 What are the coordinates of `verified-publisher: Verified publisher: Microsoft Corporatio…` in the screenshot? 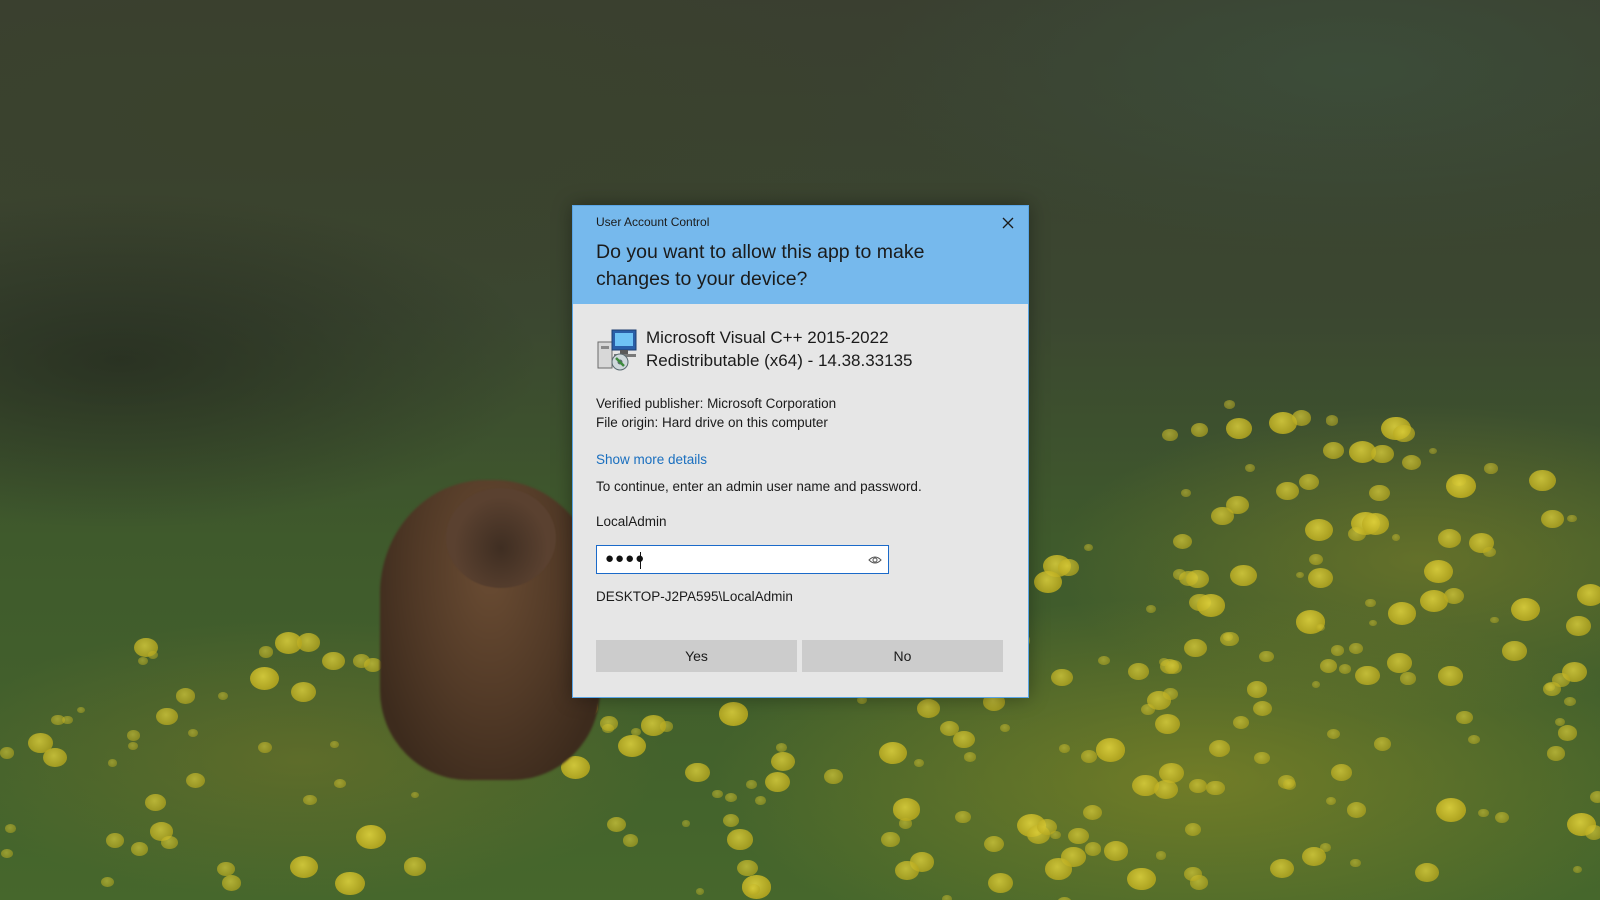 It's located at (716, 403).